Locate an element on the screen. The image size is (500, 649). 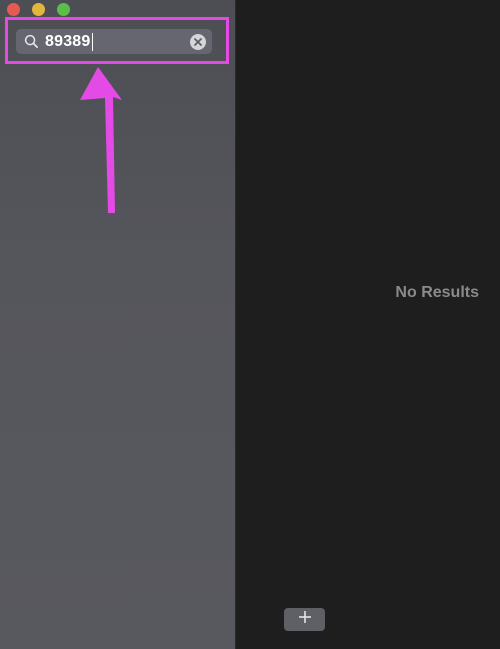
no-results-label: No Results is located at coordinates (437, 292).